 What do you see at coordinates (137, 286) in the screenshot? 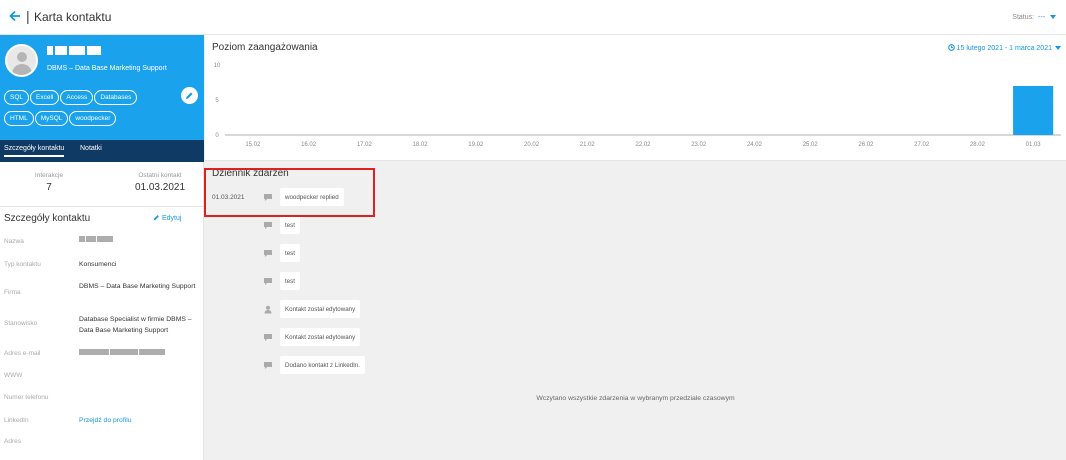
I see `detail-value: DBMS – Data Base Marketing Support` at bounding box center [137, 286].